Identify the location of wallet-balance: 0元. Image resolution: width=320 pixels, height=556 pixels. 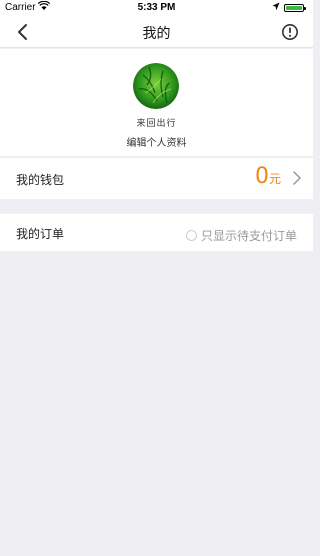
(268, 176).